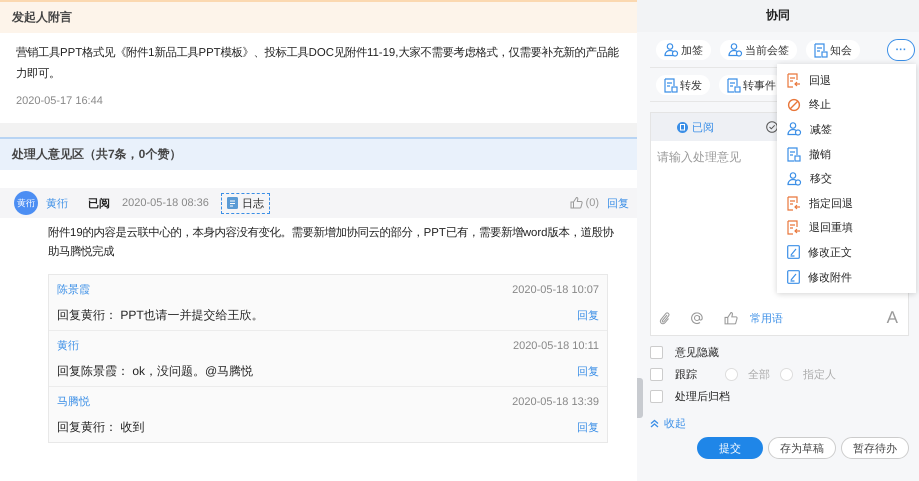 This screenshot has height=481, width=919. What do you see at coordinates (686, 375) in the screenshot?
I see `option-label: 跟踪` at bounding box center [686, 375].